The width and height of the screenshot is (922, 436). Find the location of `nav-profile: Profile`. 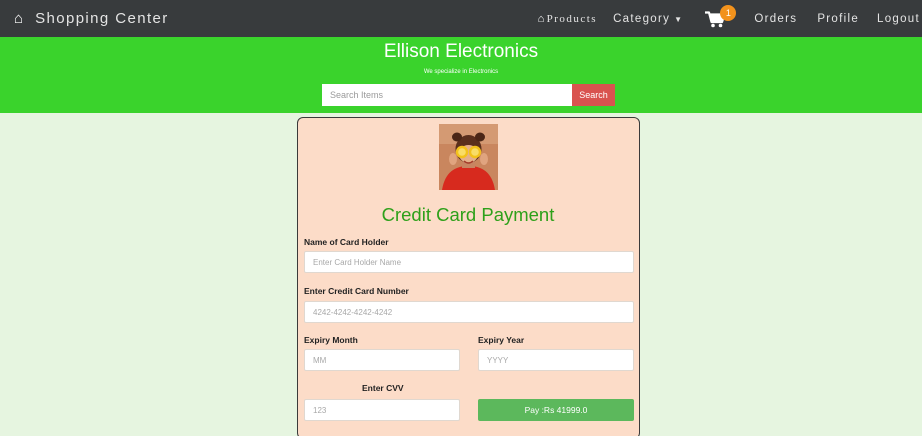

nav-profile: Profile is located at coordinates (838, 19).